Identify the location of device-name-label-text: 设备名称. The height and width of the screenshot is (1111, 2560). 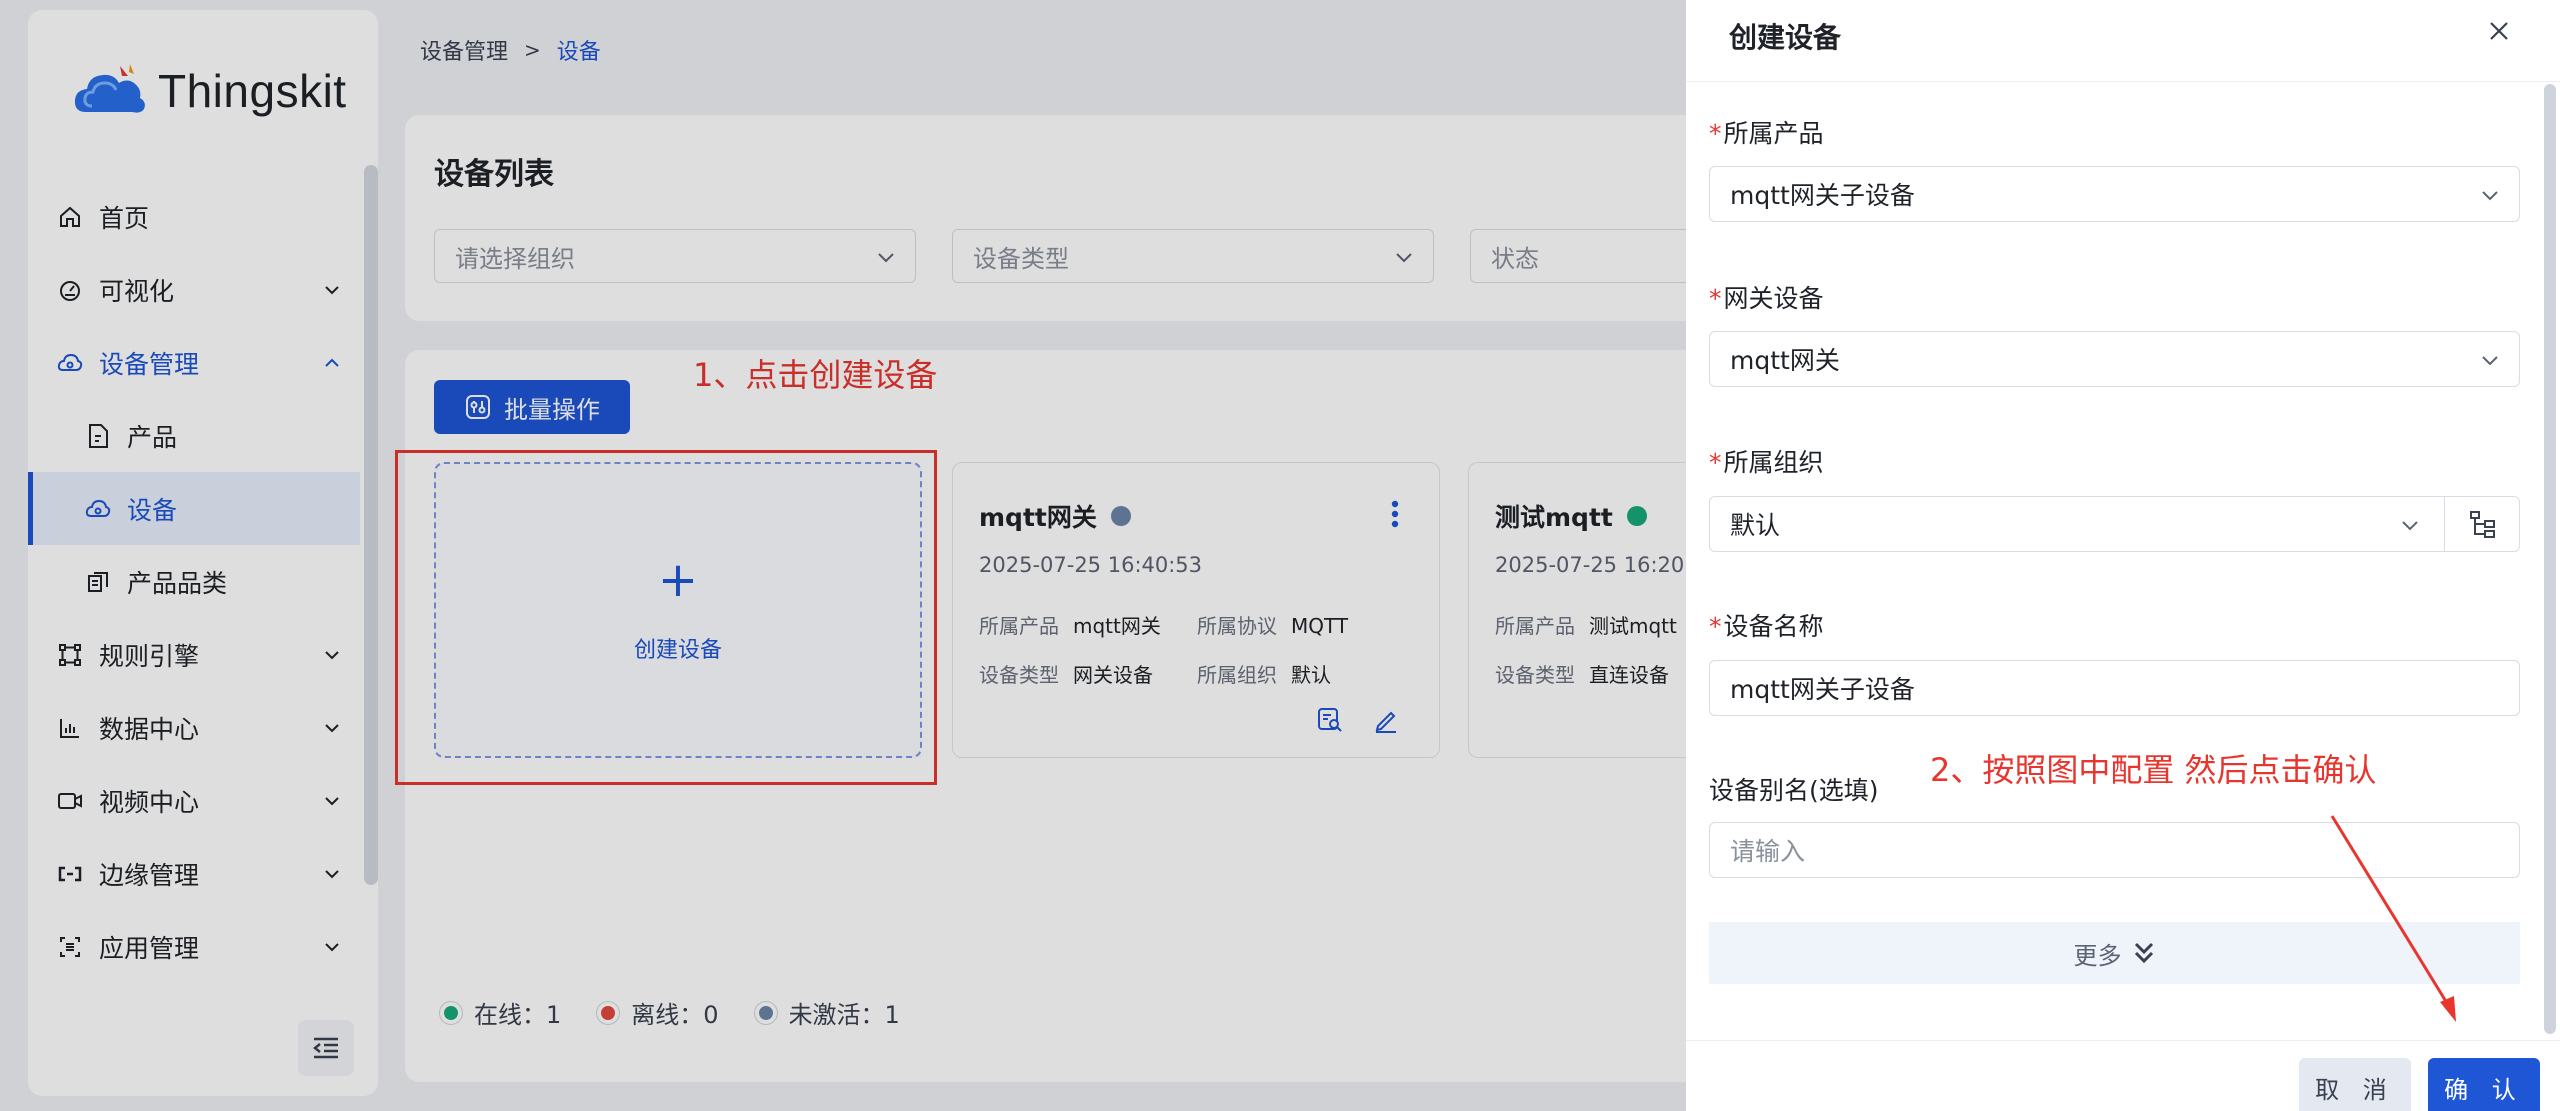
(1773, 626).